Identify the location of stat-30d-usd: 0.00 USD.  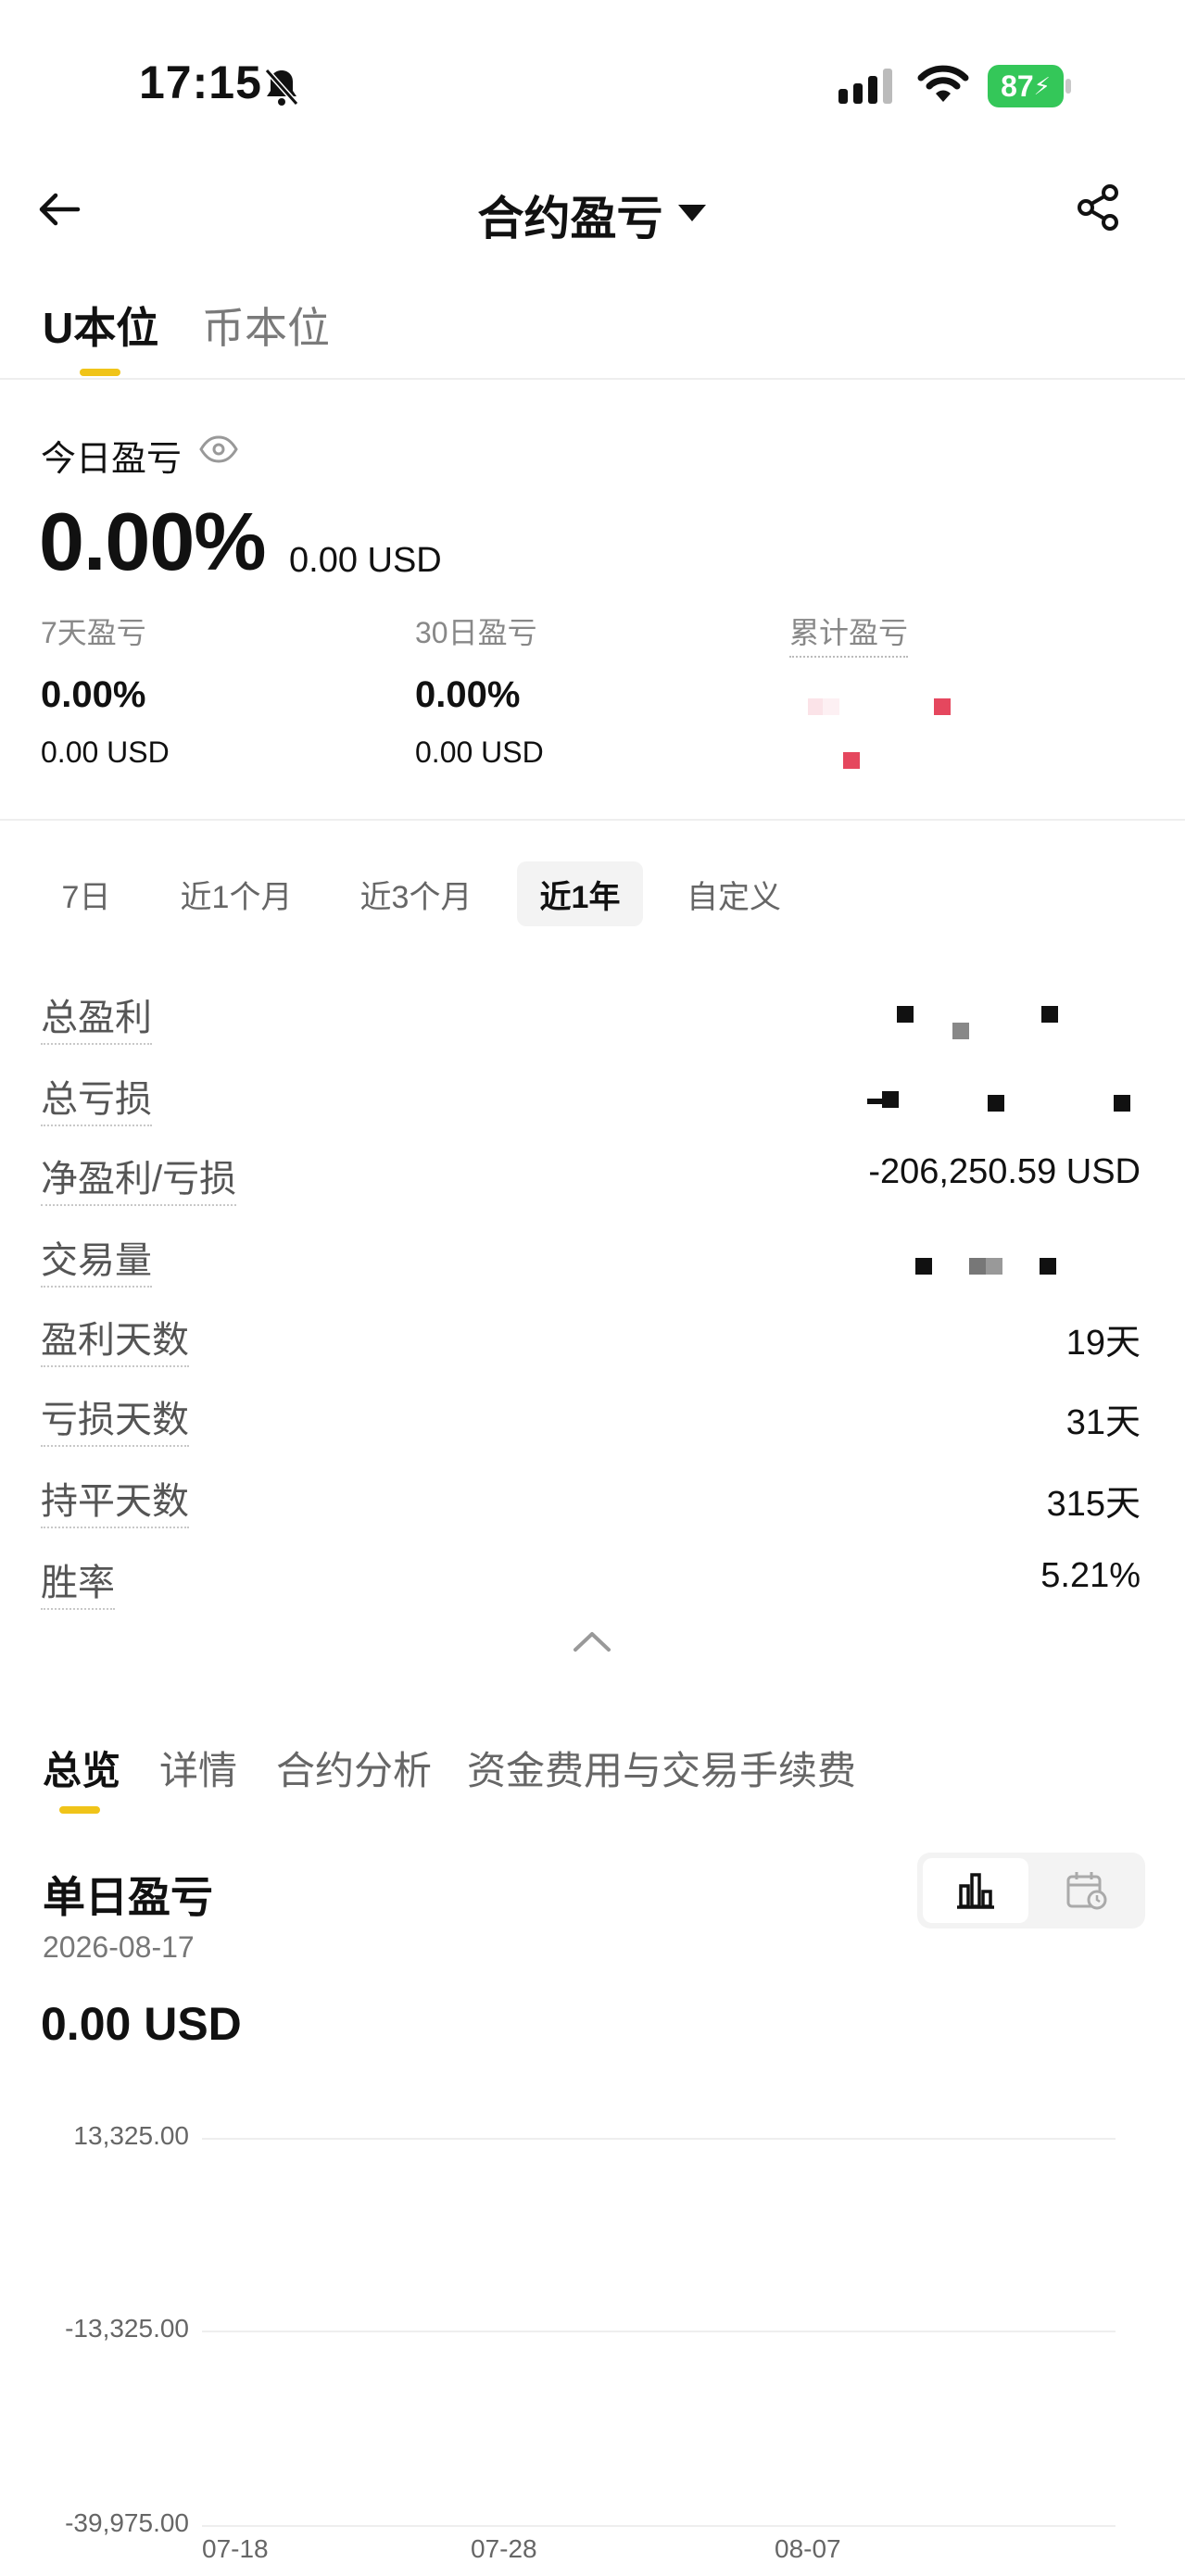
(480, 752).